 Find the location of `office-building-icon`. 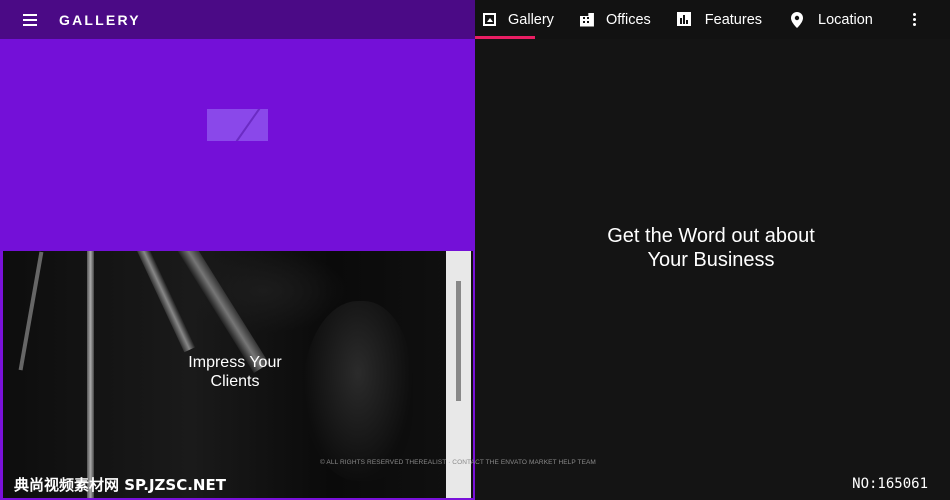

office-building-icon is located at coordinates (586, 19).